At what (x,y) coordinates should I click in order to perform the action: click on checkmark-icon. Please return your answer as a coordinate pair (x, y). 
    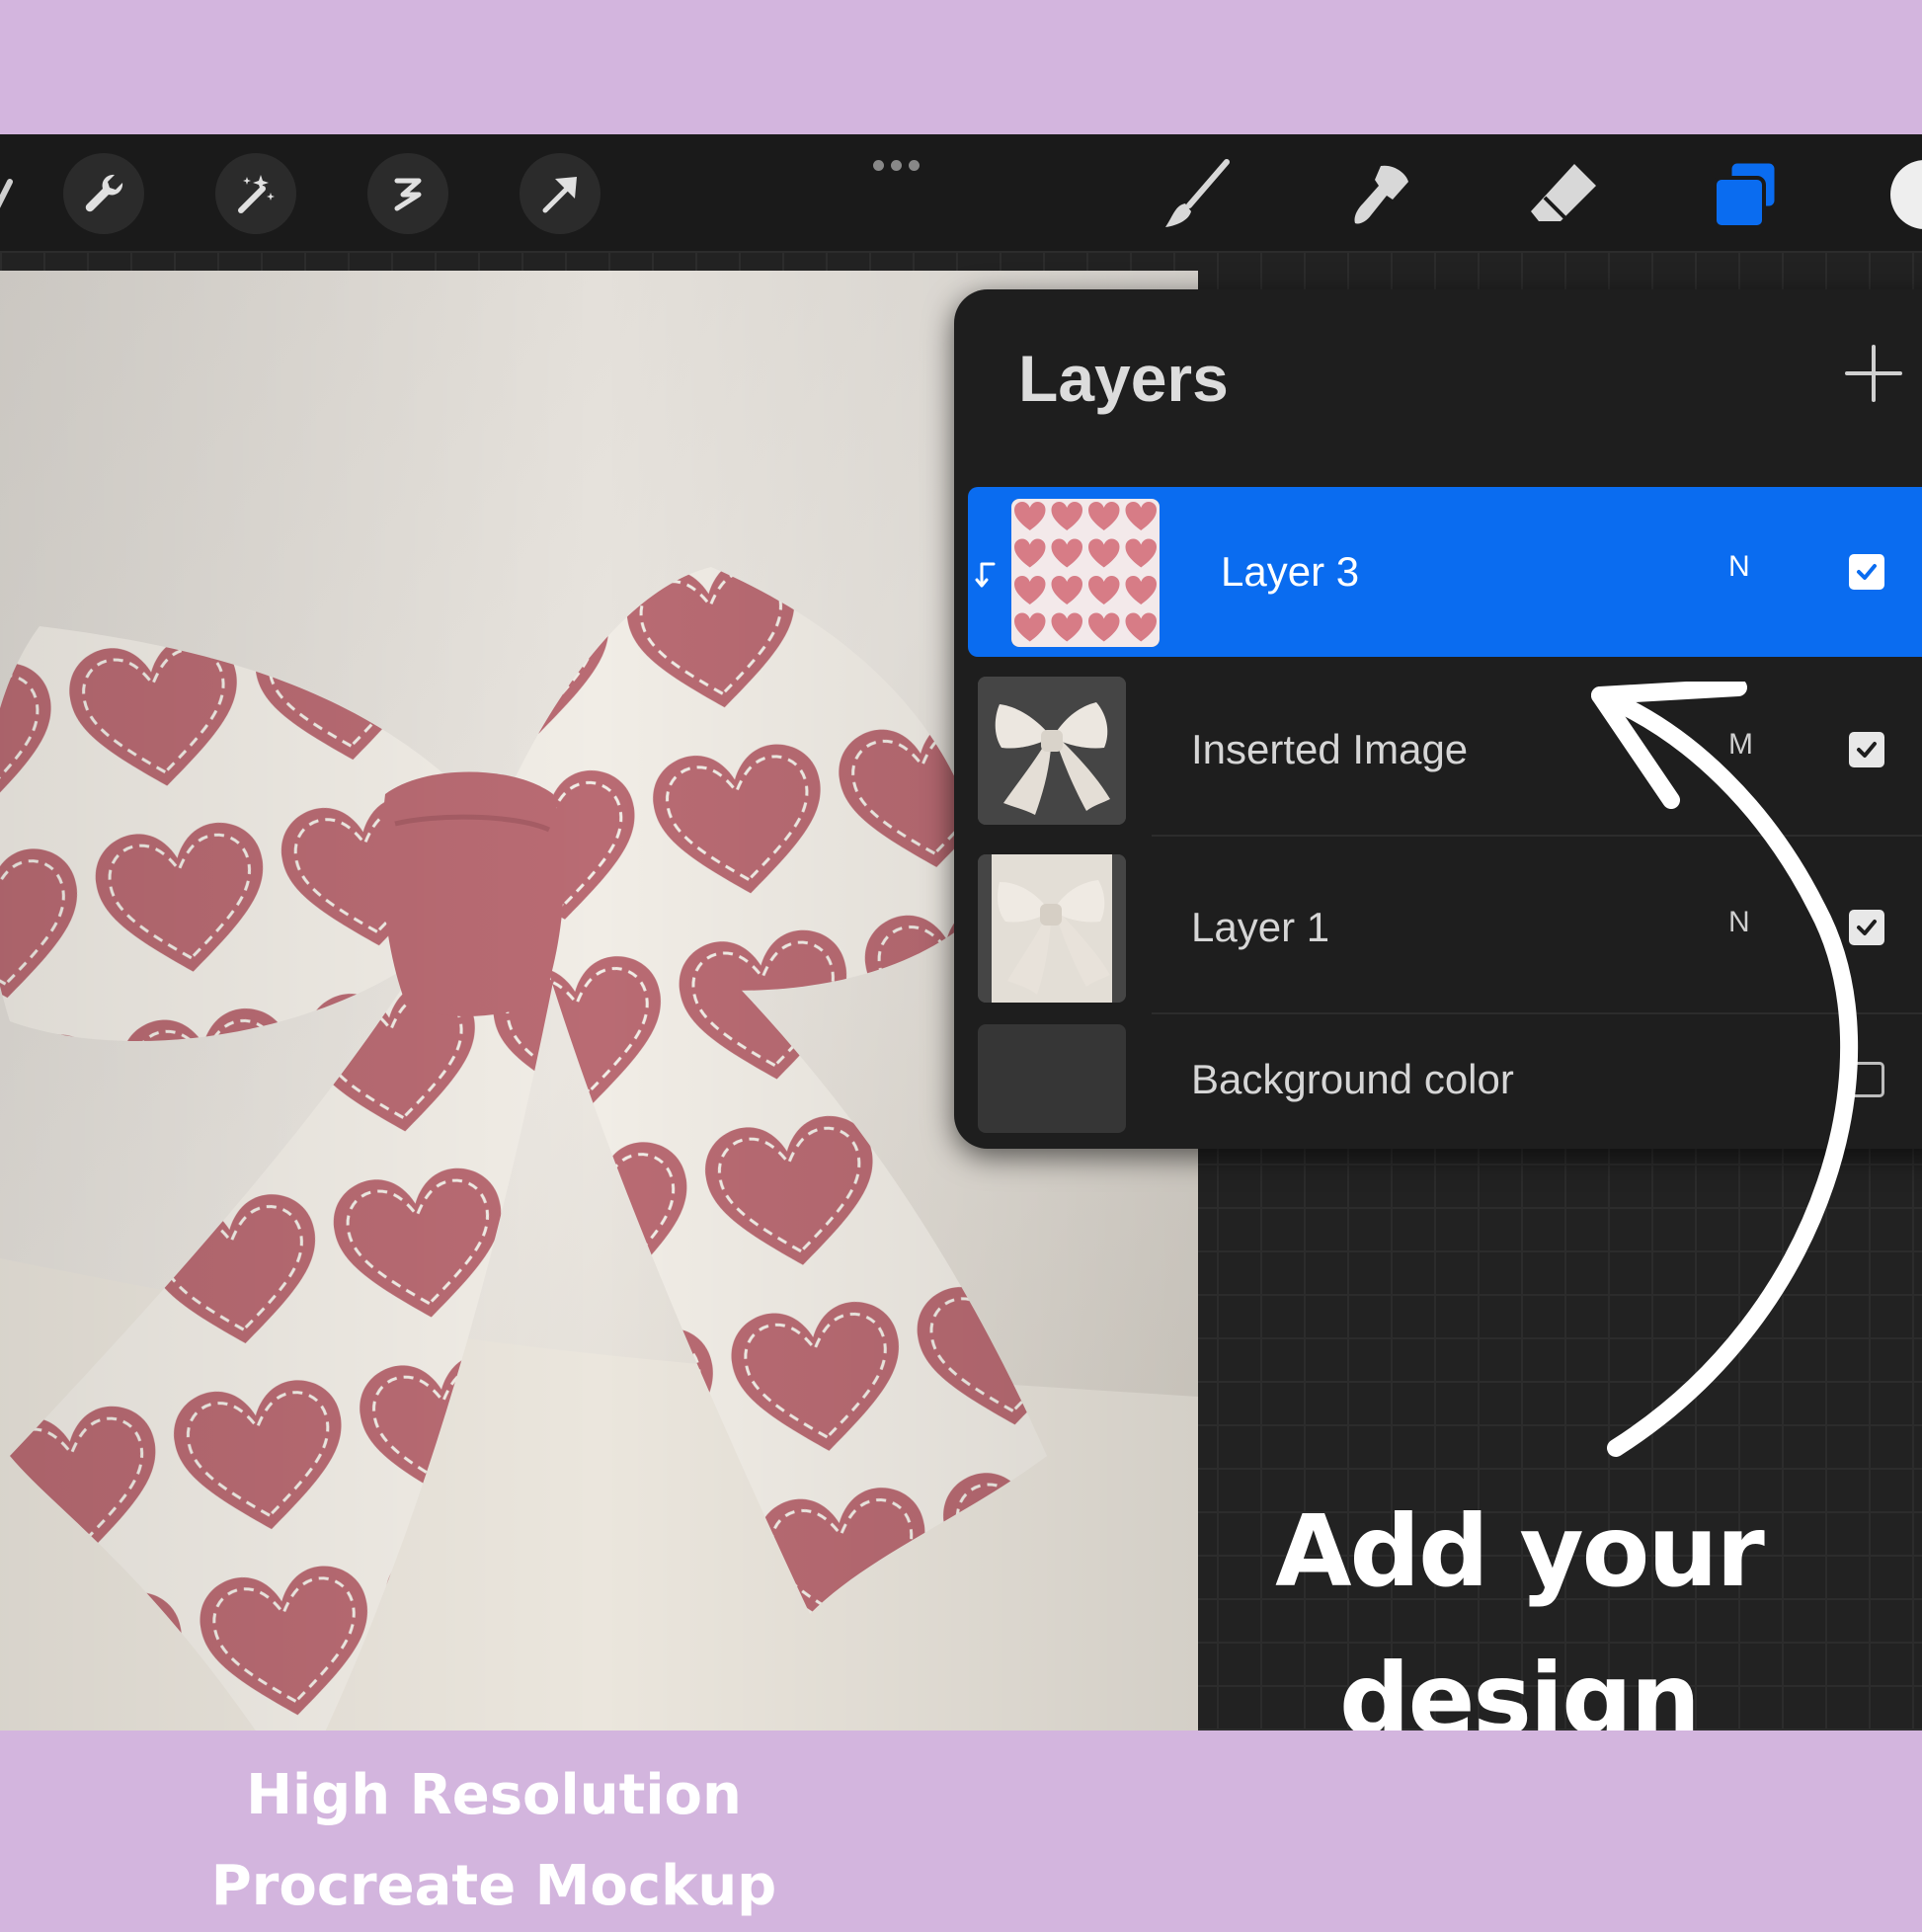
    Looking at the image, I should click on (1867, 572).